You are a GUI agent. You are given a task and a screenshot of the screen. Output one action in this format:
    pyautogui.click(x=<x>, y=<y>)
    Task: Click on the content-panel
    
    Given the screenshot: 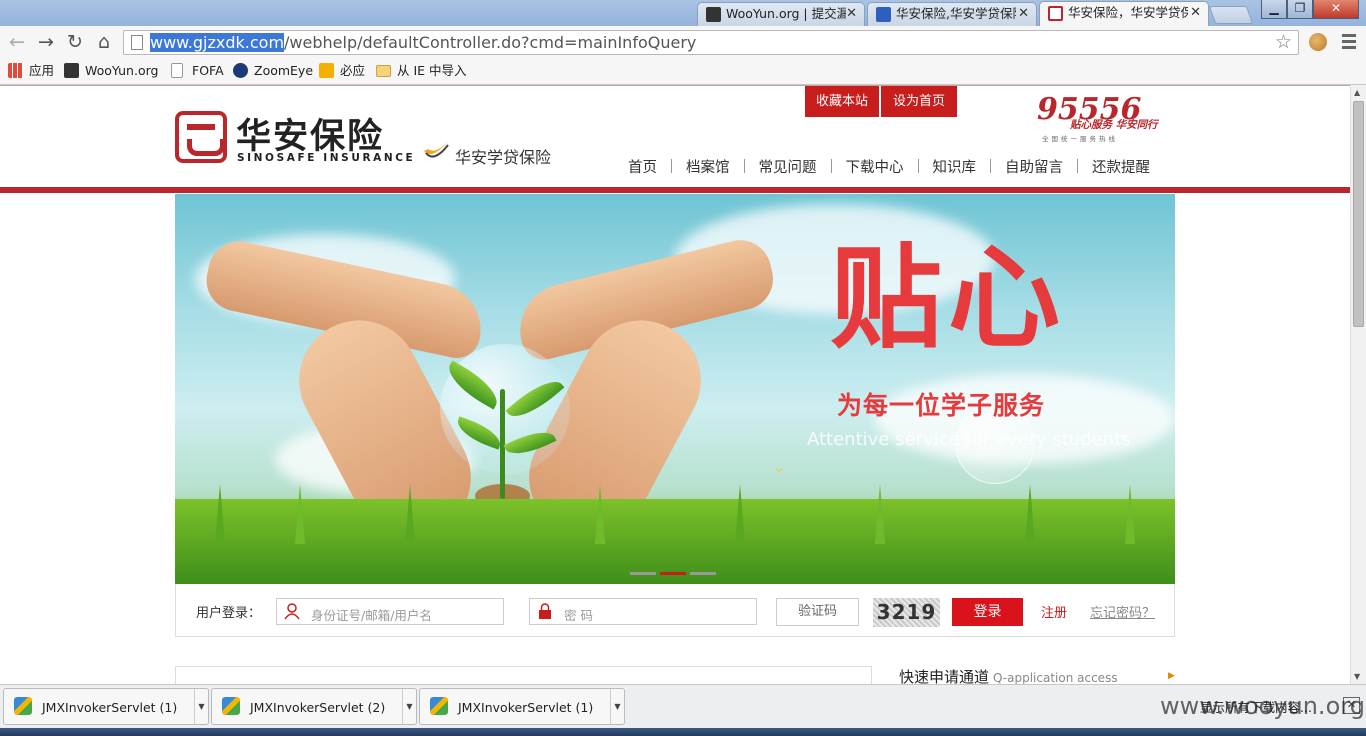 What is the action you would take?
    pyautogui.click(x=523, y=675)
    